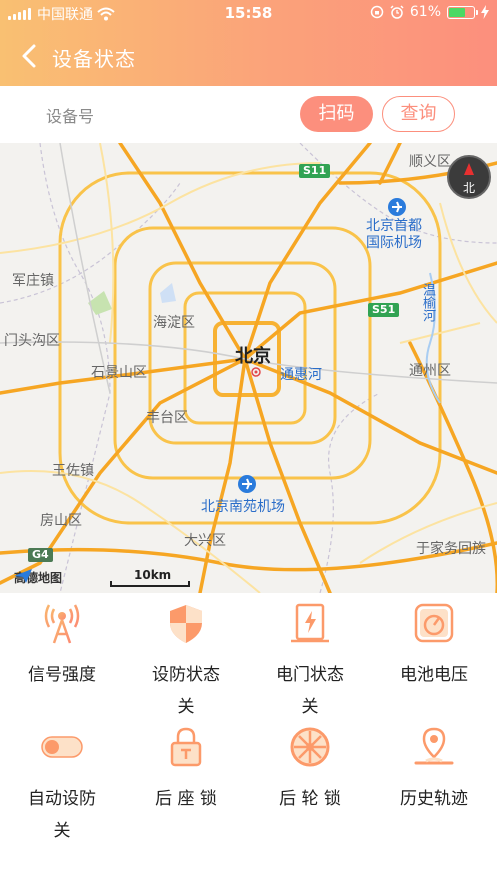 The image size is (497, 883). What do you see at coordinates (30, 56) in the screenshot?
I see `back-arrow-icon` at bounding box center [30, 56].